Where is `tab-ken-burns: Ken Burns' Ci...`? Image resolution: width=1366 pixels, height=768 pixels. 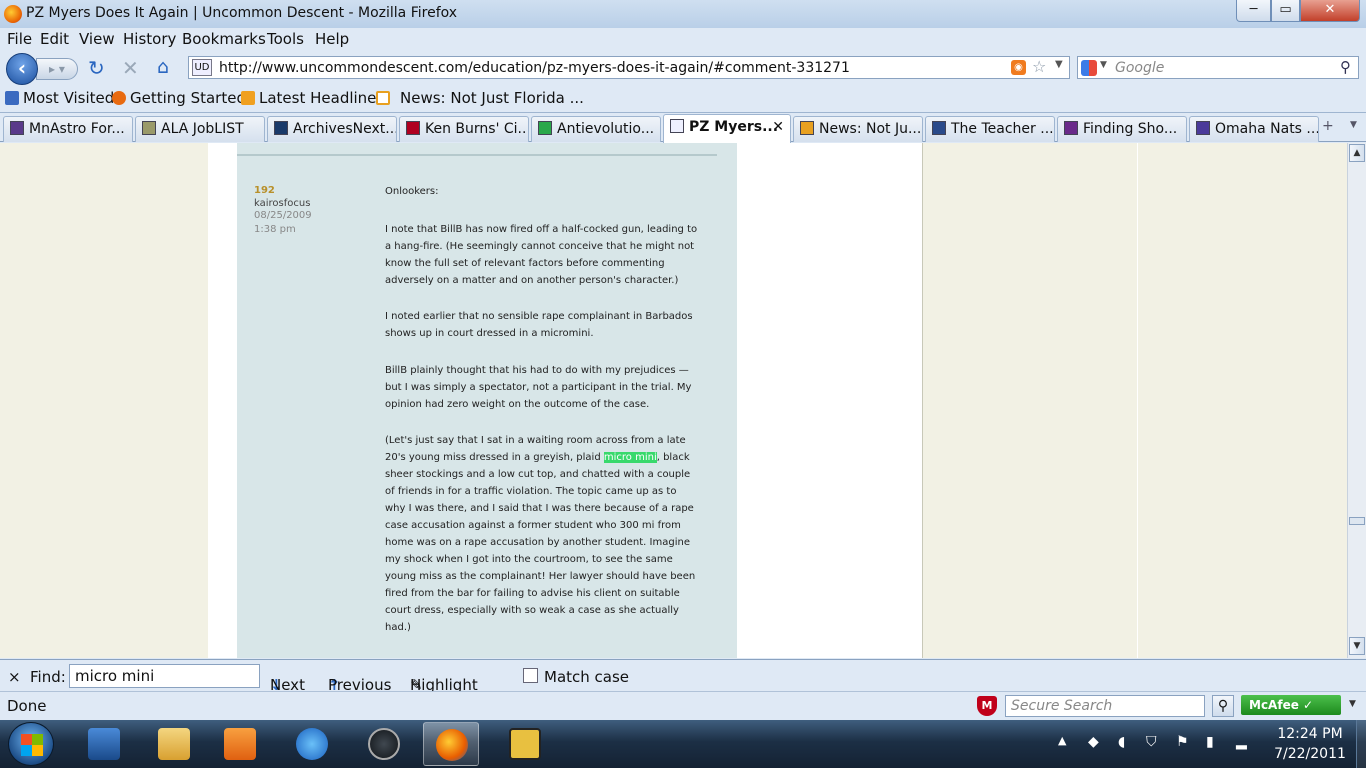
tab-ken-burns: Ken Burns' Ci... is located at coordinates (464, 129).